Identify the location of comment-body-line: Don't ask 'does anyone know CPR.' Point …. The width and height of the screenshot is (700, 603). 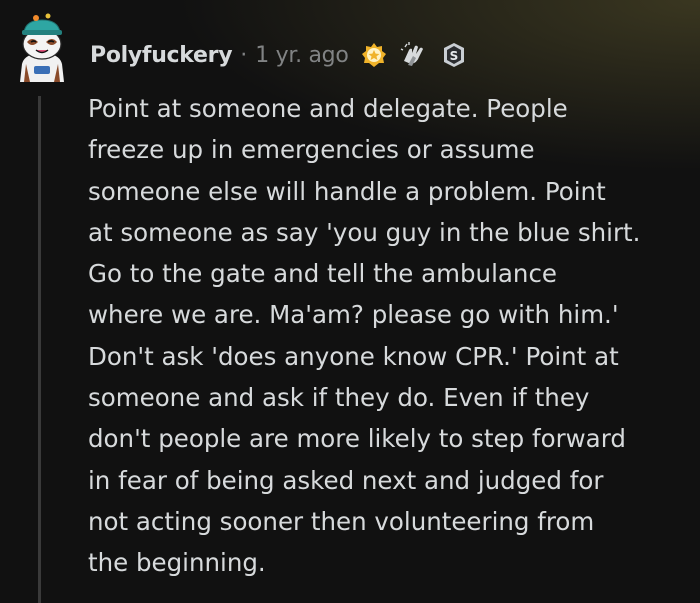
(353, 356).